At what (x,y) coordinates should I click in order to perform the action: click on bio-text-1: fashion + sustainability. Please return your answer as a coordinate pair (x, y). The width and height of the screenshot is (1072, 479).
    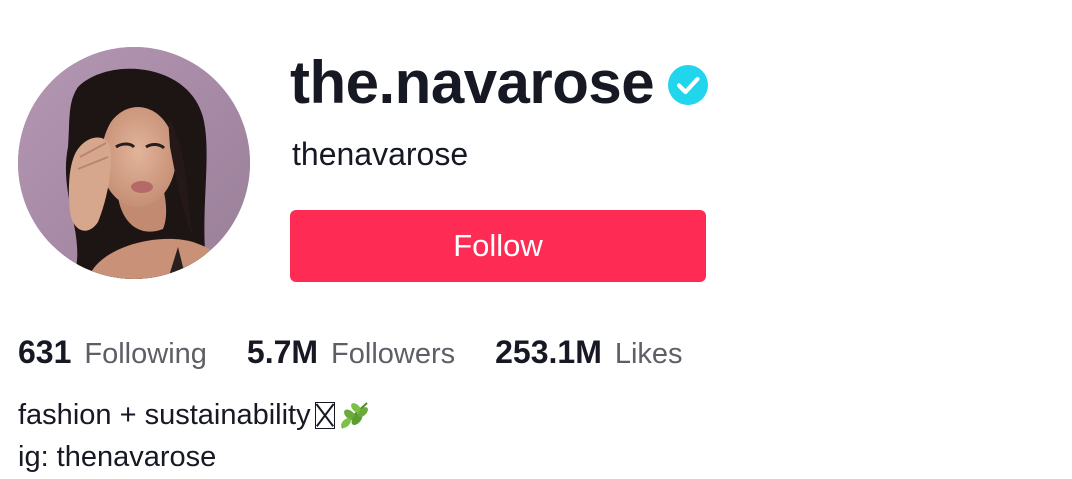
    Looking at the image, I should click on (164, 415).